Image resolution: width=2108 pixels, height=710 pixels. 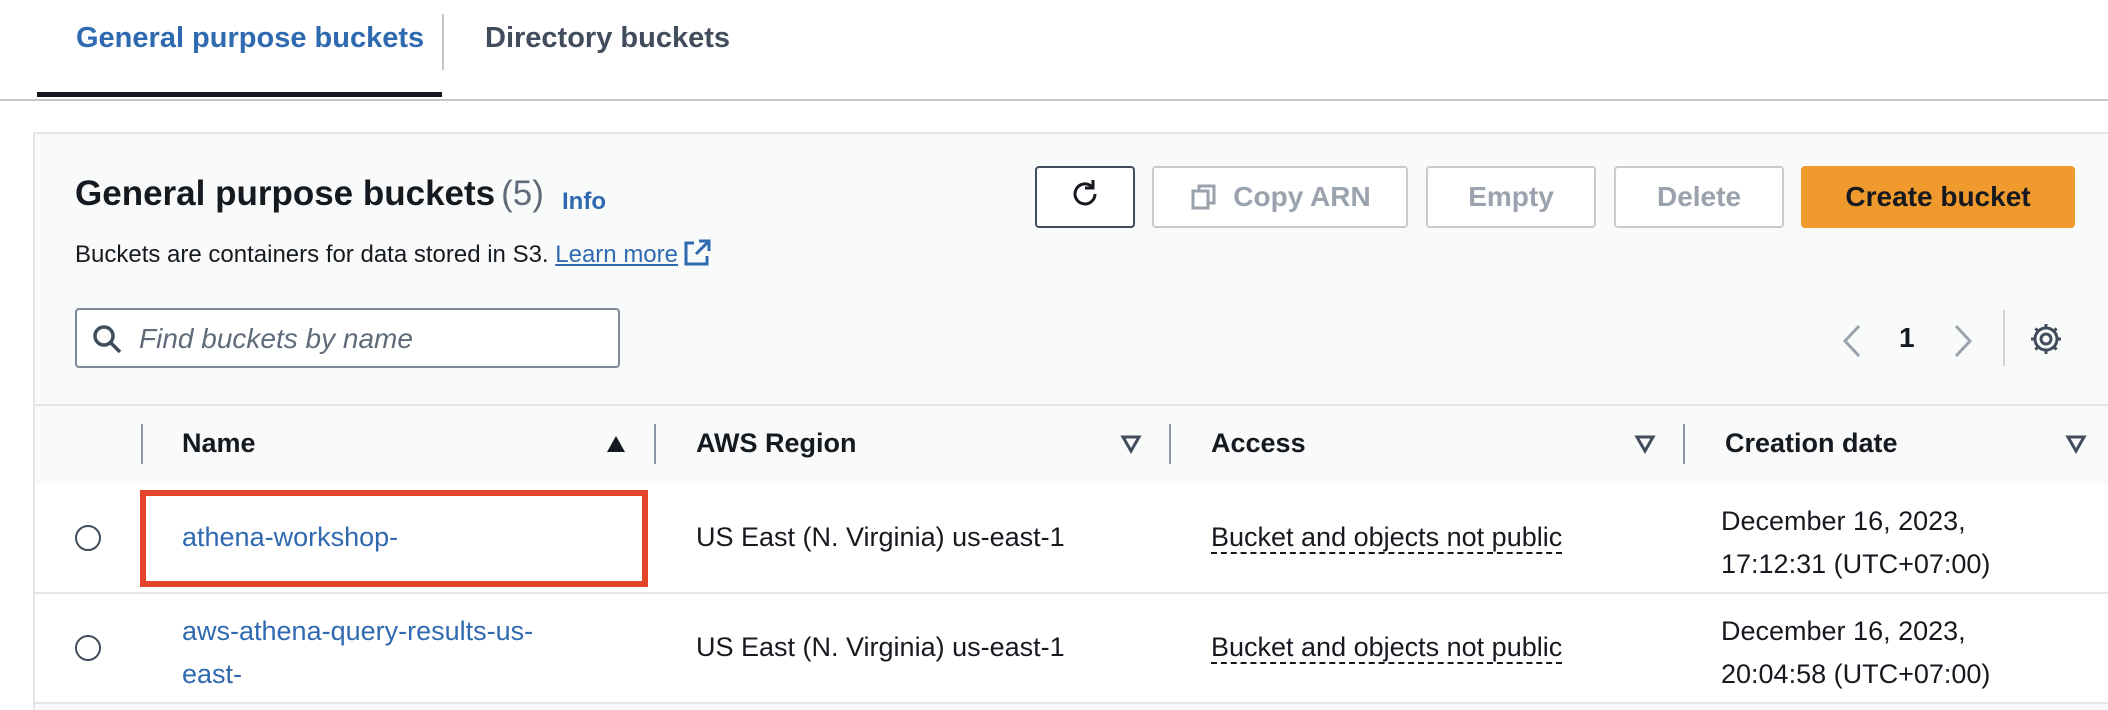 I want to click on time-text: 17:12:31 (UTC+07:00), so click(x=1856, y=564).